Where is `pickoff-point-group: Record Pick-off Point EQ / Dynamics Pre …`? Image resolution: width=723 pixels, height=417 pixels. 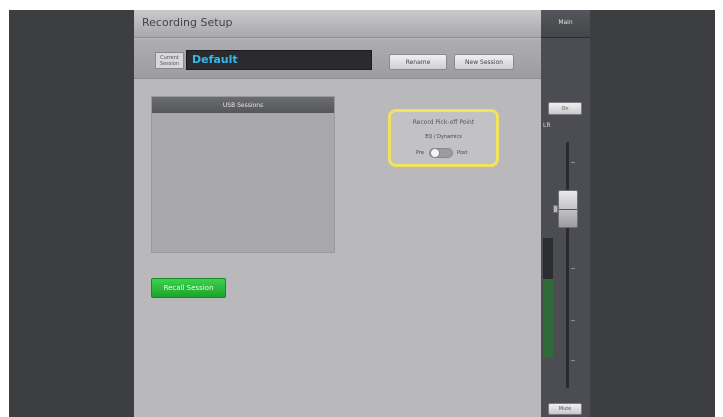
pickoff-point-group: Record Pick-off Point EQ / Dynamics Pre … is located at coordinates (443, 138).